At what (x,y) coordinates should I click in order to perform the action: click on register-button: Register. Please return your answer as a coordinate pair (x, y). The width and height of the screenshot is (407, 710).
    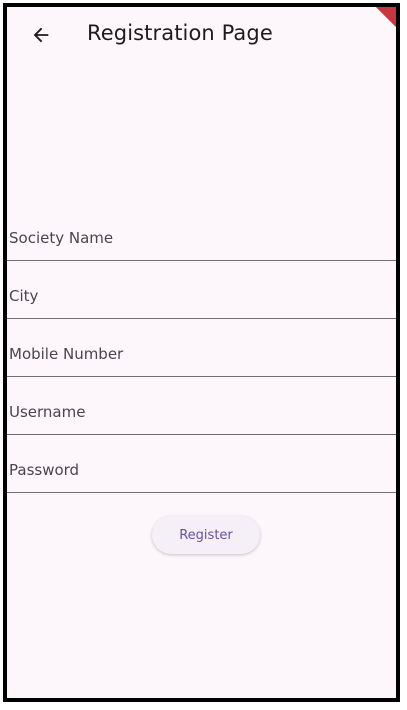
    Looking at the image, I should click on (206, 535).